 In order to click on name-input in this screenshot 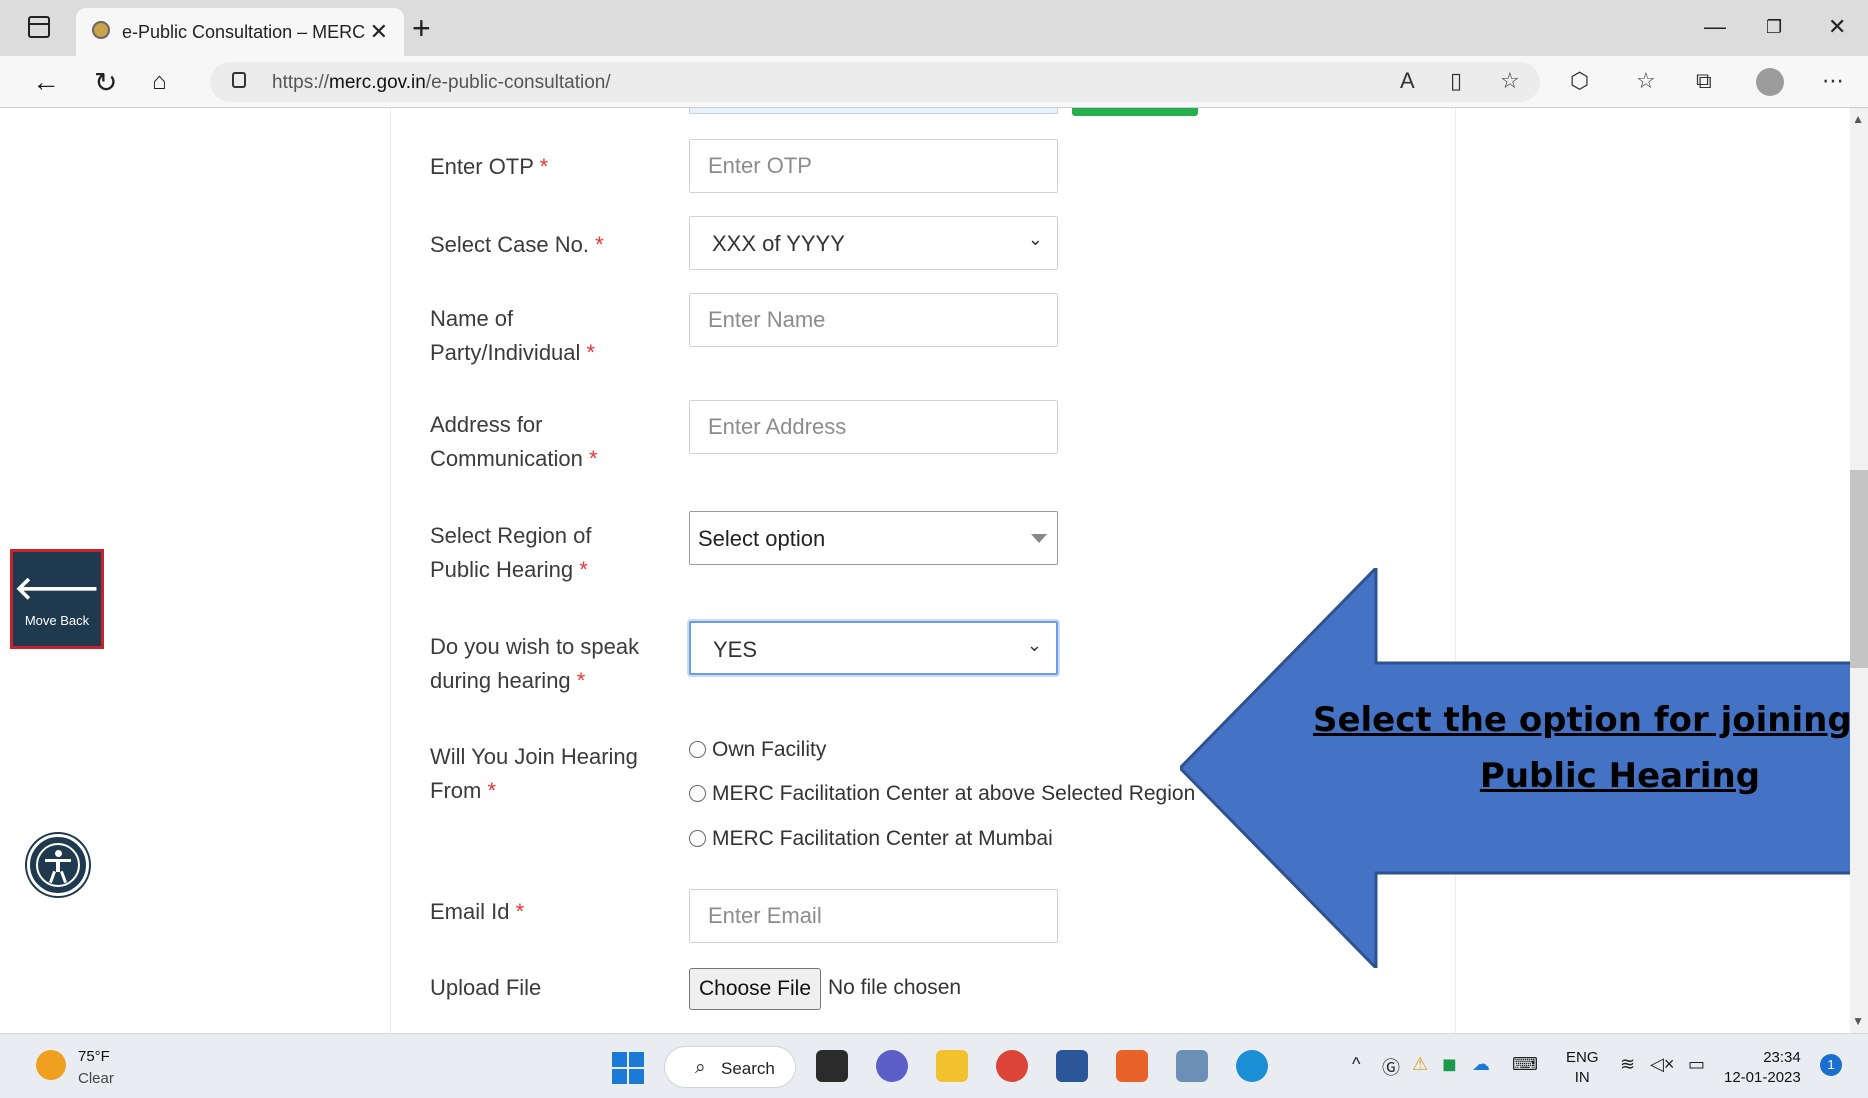, I will do `click(873, 320)`.